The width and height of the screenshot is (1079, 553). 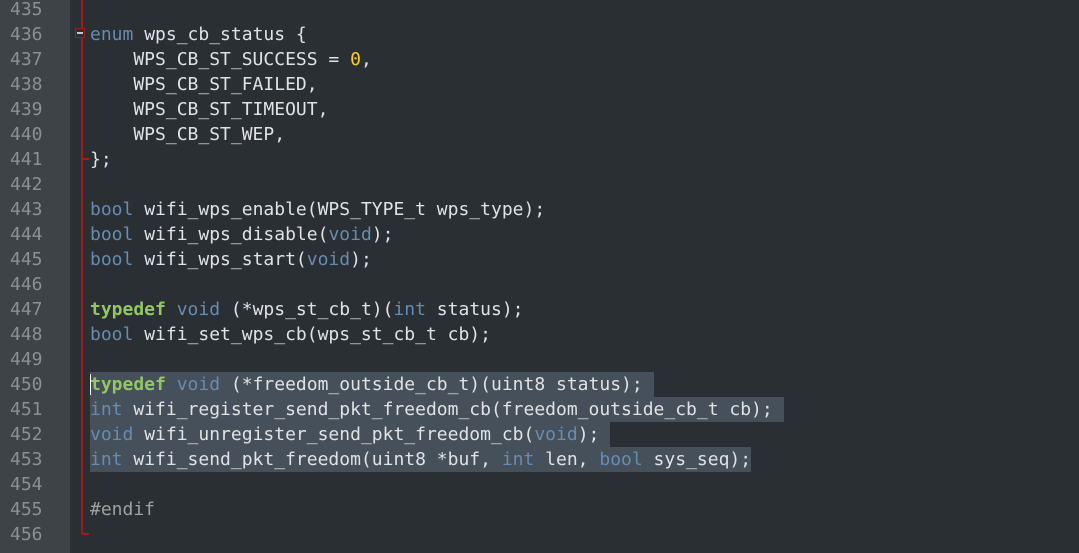 What do you see at coordinates (26, 259) in the screenshot?
I see `line-number: 445` at bounding box center [26, 259].